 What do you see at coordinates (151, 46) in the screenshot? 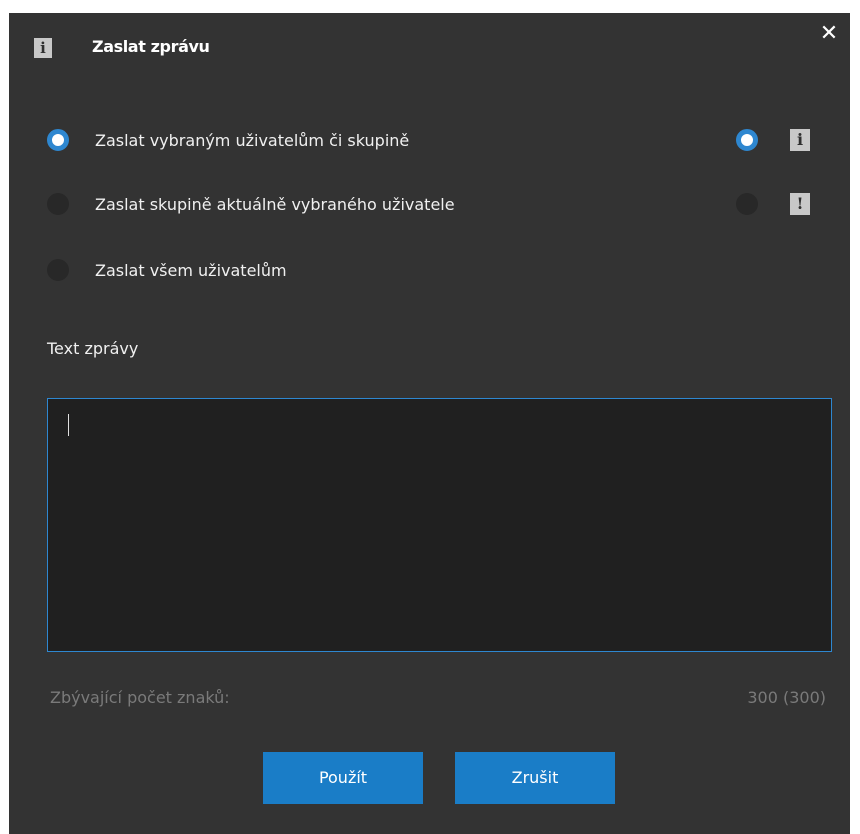
I see `dialog-title: Zaslat zprávu` at bounding box center [151, 46].